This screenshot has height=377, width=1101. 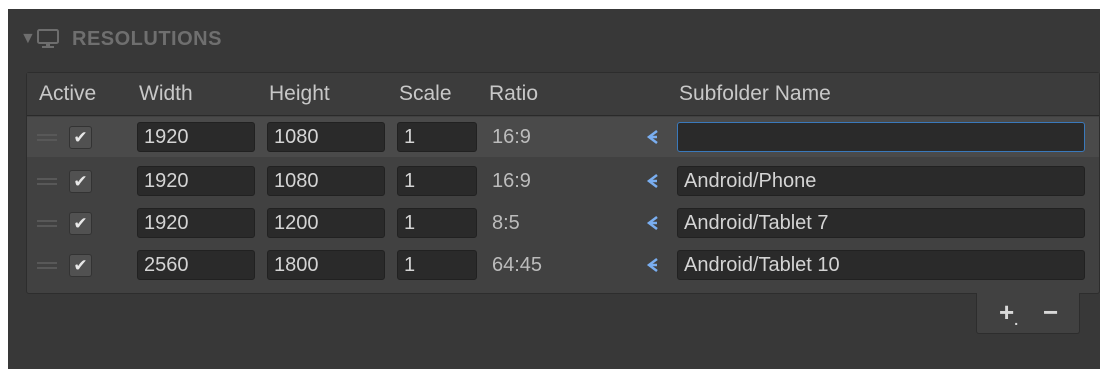 What do you see at coordinates (1028, 313) in the screenshot?
I see `list-footer: +. −` at bounding box center [1028, 313].